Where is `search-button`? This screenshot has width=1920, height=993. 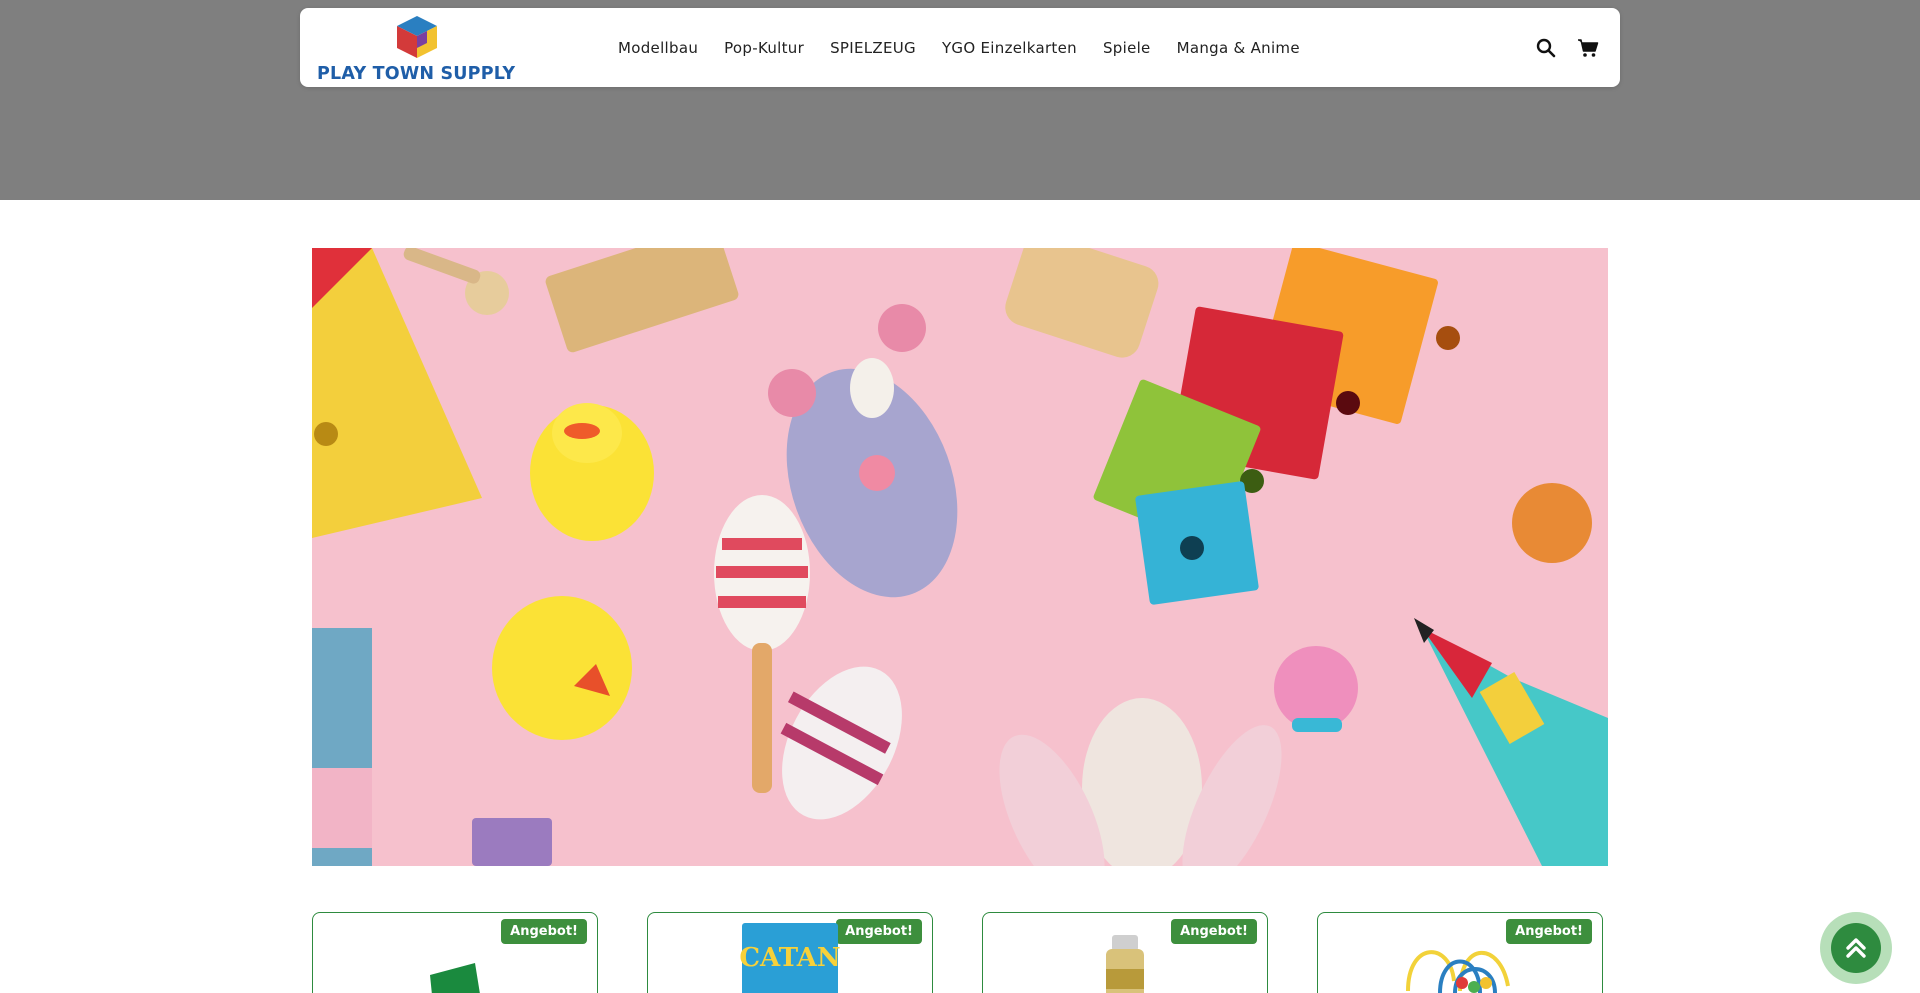 search-button is located at coordinates (1546, 48).